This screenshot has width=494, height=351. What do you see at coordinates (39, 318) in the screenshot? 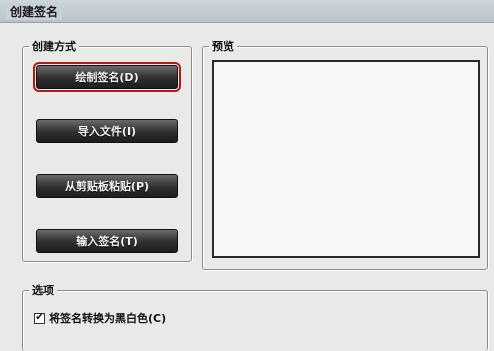
I see `convert-bw-checkbox: ✔` at bounding box center [39, 318].